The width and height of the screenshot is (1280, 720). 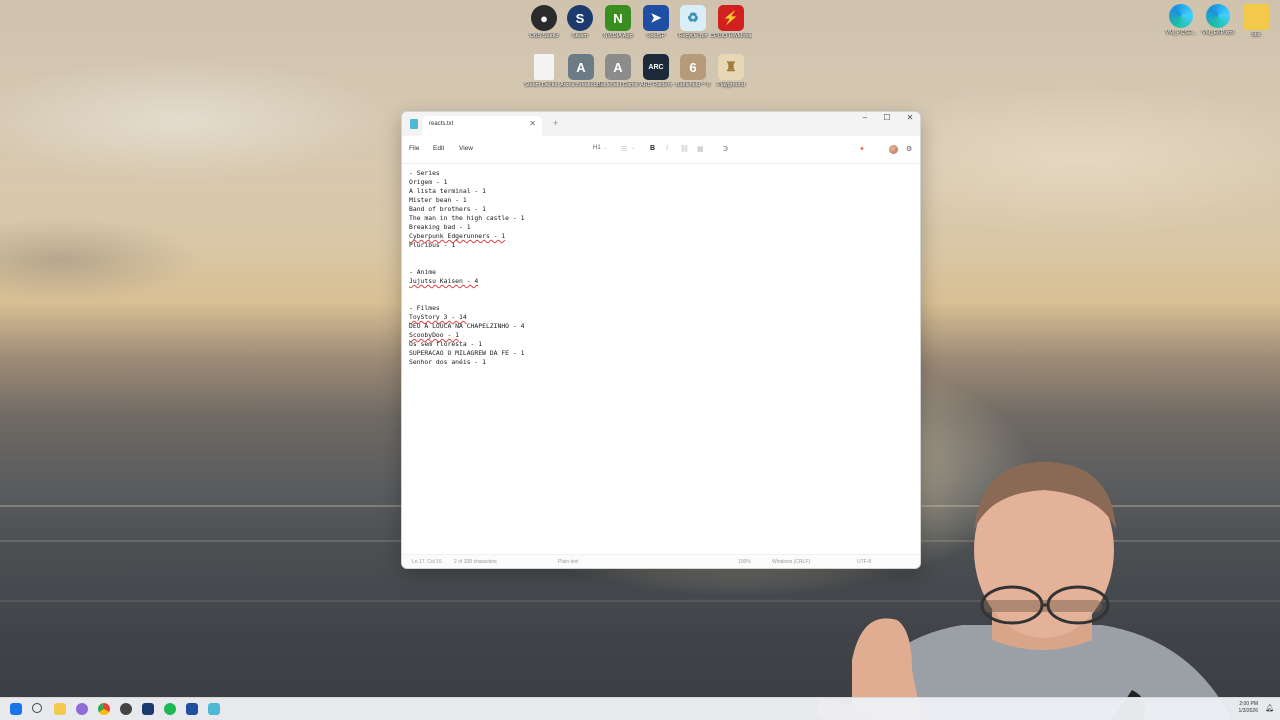 I want to click on desktop-icon-vm-ekp: VM_EKP.xml, so click(x=1218, y=20).